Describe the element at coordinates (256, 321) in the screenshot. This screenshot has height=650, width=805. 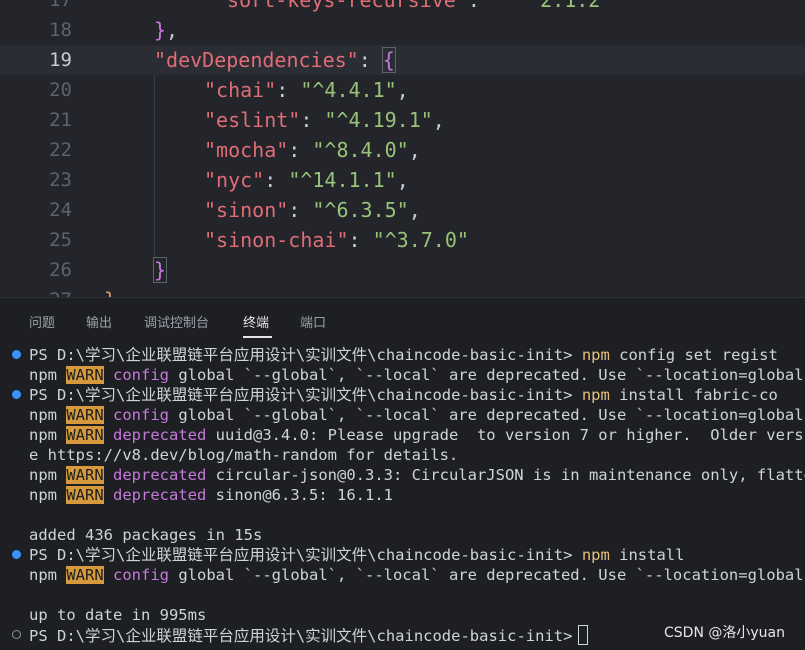
I see `tab-terminal: 终端` at that location.